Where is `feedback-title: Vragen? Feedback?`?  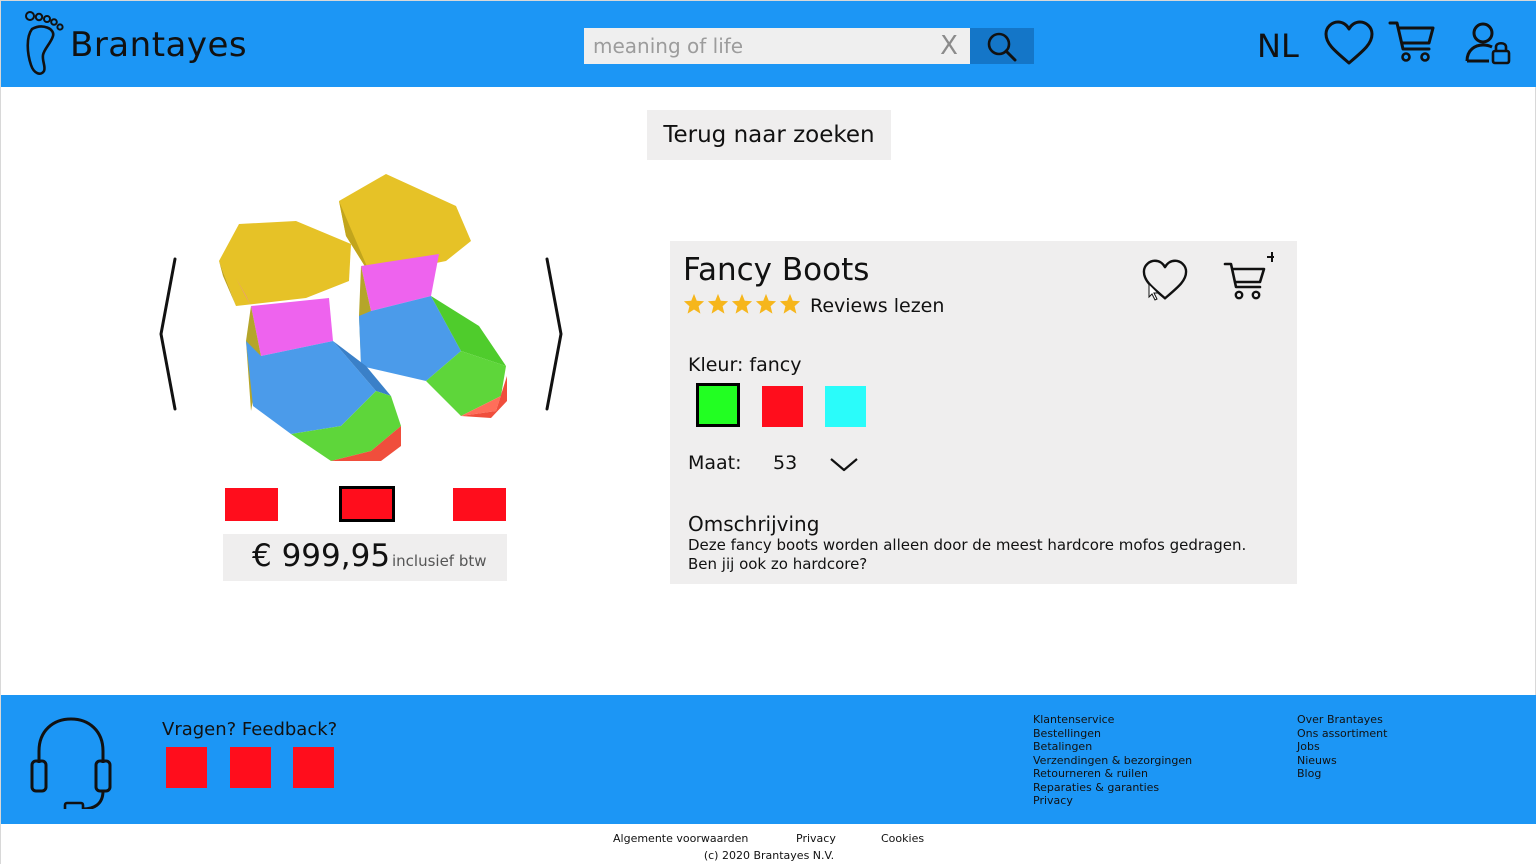
feedback-title: Vragen? Feedback? is located at coordinates (250, 729).